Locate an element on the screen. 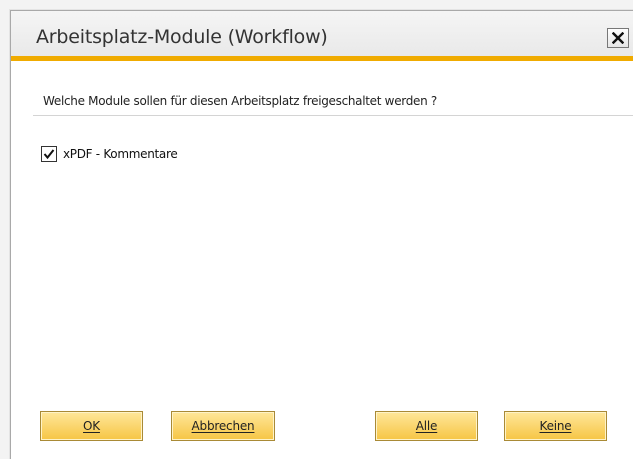 The image size is (633, 459). select-none-button: Keine is located at coordinates (555, 426).